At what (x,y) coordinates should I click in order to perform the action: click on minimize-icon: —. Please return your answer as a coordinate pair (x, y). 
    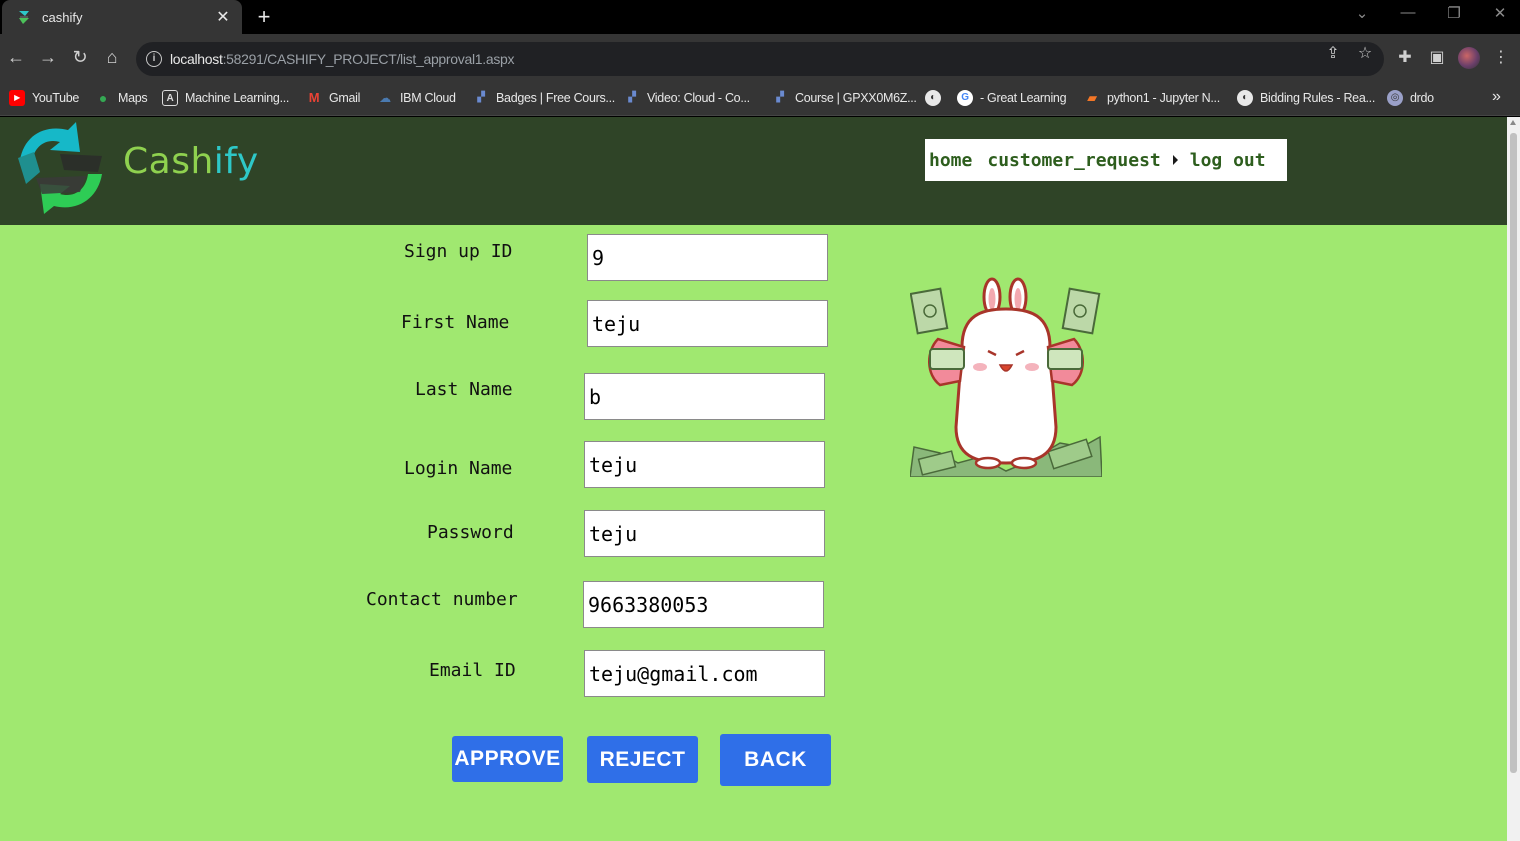
    Looking at the image, I should click on (1408, 12).